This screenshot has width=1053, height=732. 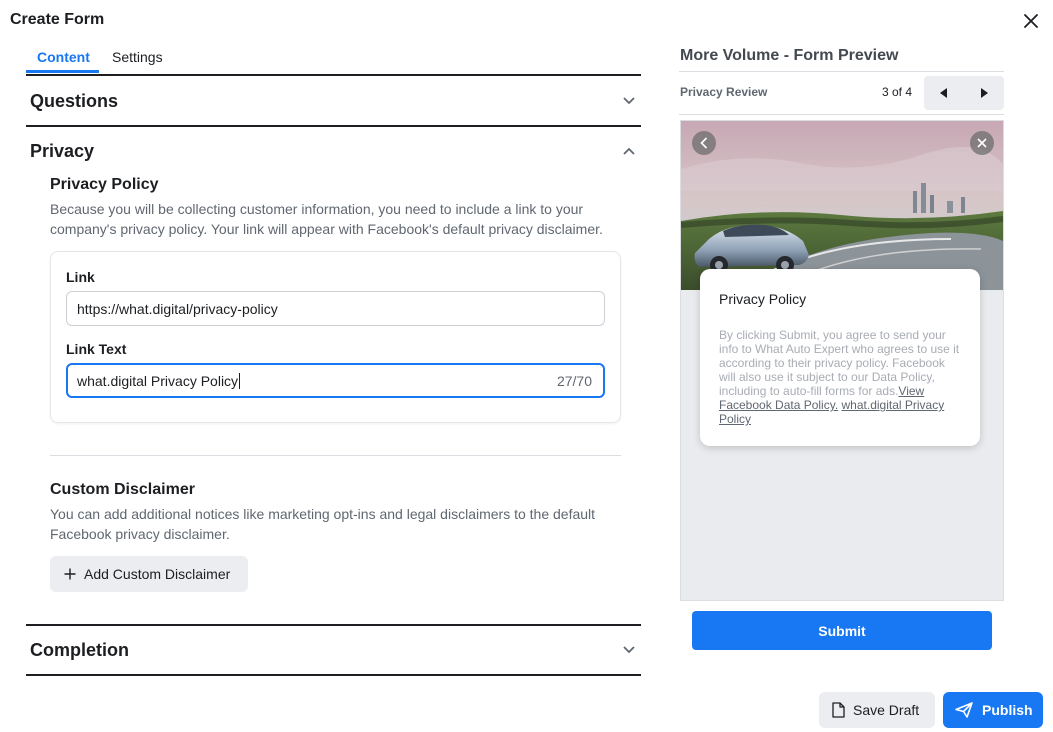 I want to click on caret-left-icon, so click(x=943, y=93).